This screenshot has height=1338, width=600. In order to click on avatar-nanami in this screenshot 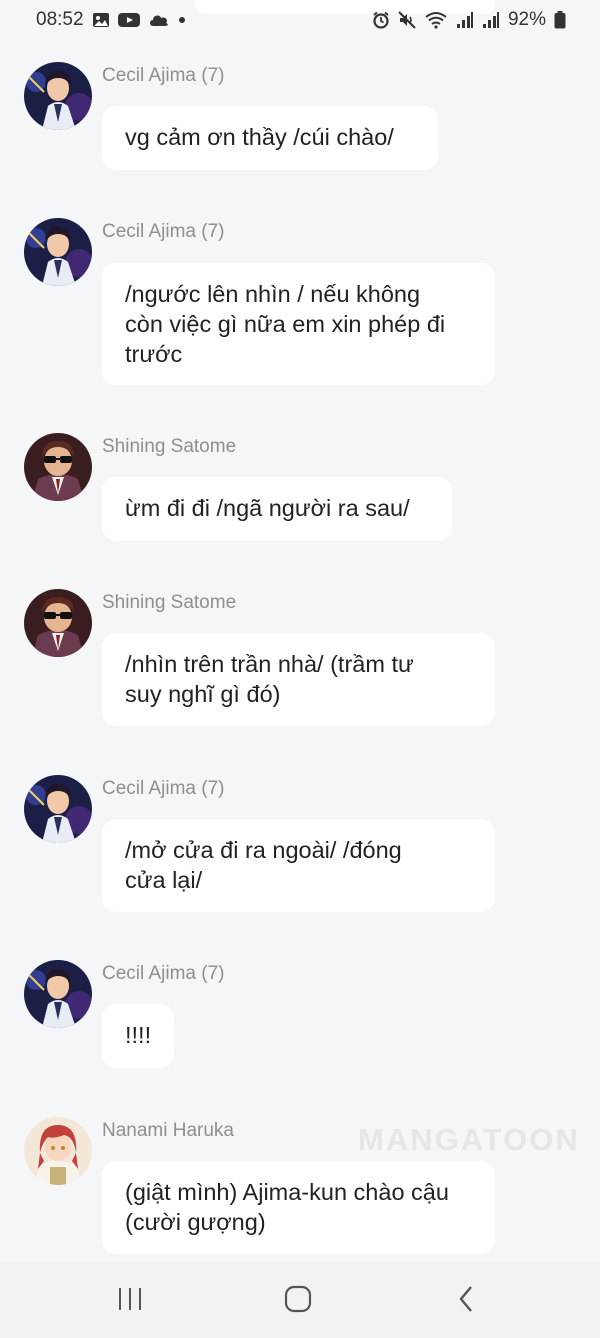, I will do `click(58, 1151)`.